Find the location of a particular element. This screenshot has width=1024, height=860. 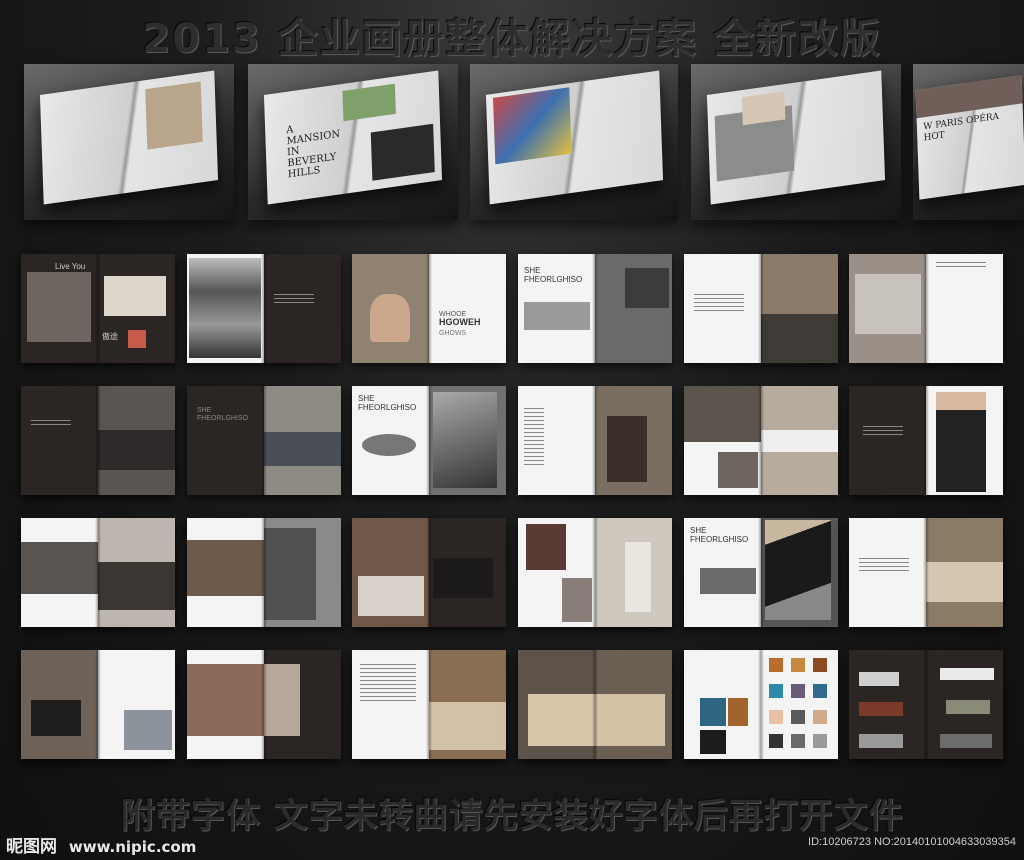

spread-3: WHOOE HGOWEH GHOWS is located at coordinates (429, 308).